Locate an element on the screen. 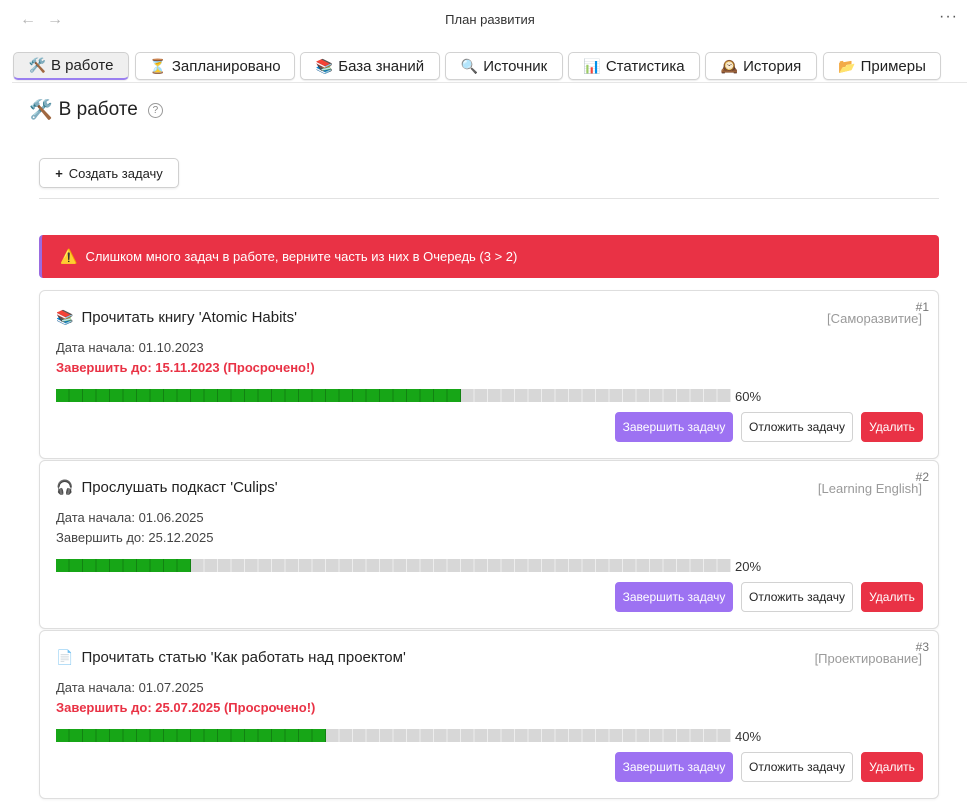  tab-statistics: 📊 Статистика is located at coordinates (634, 66).